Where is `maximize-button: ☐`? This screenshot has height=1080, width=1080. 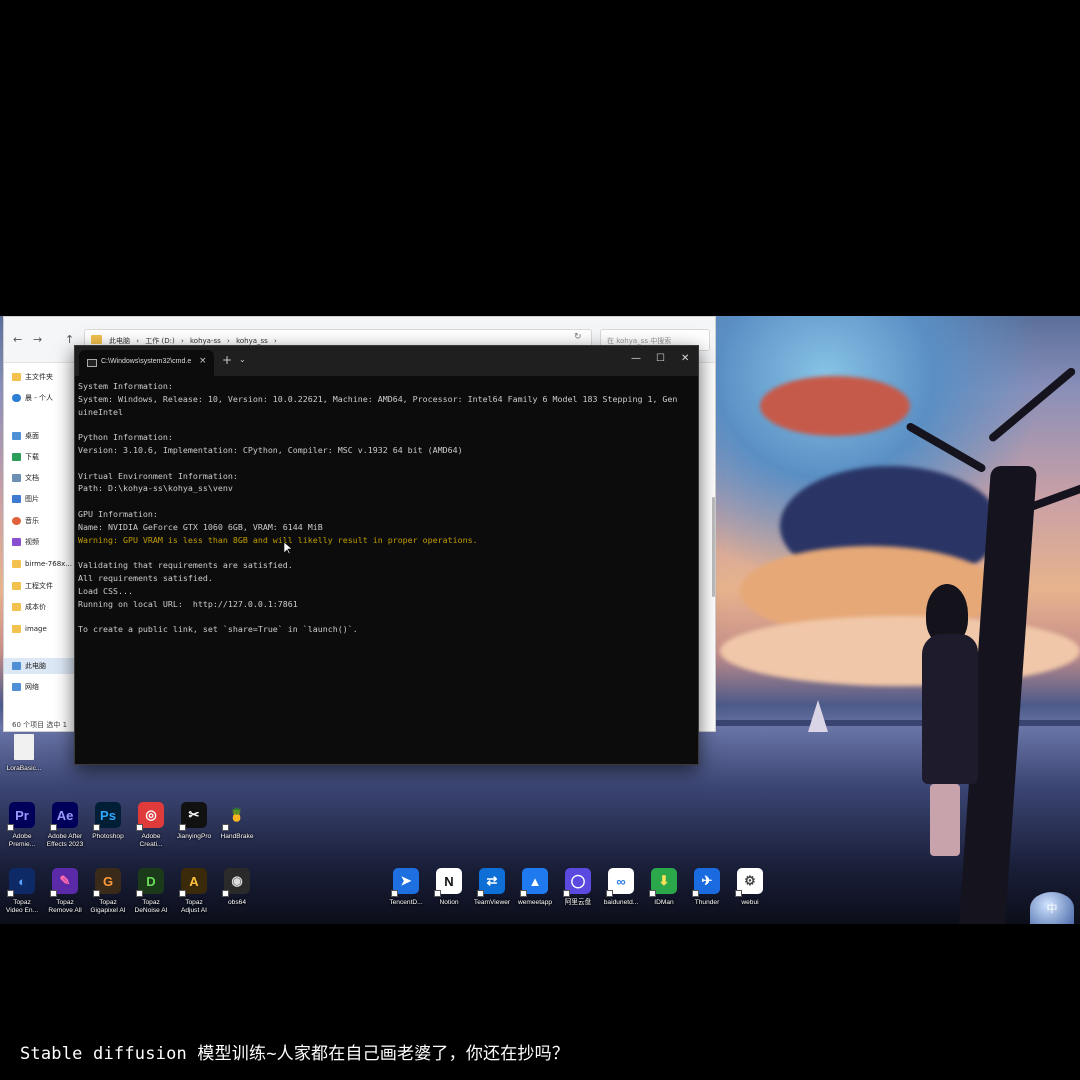 maximize-button: ☐ is located at coordinates (660, 358).